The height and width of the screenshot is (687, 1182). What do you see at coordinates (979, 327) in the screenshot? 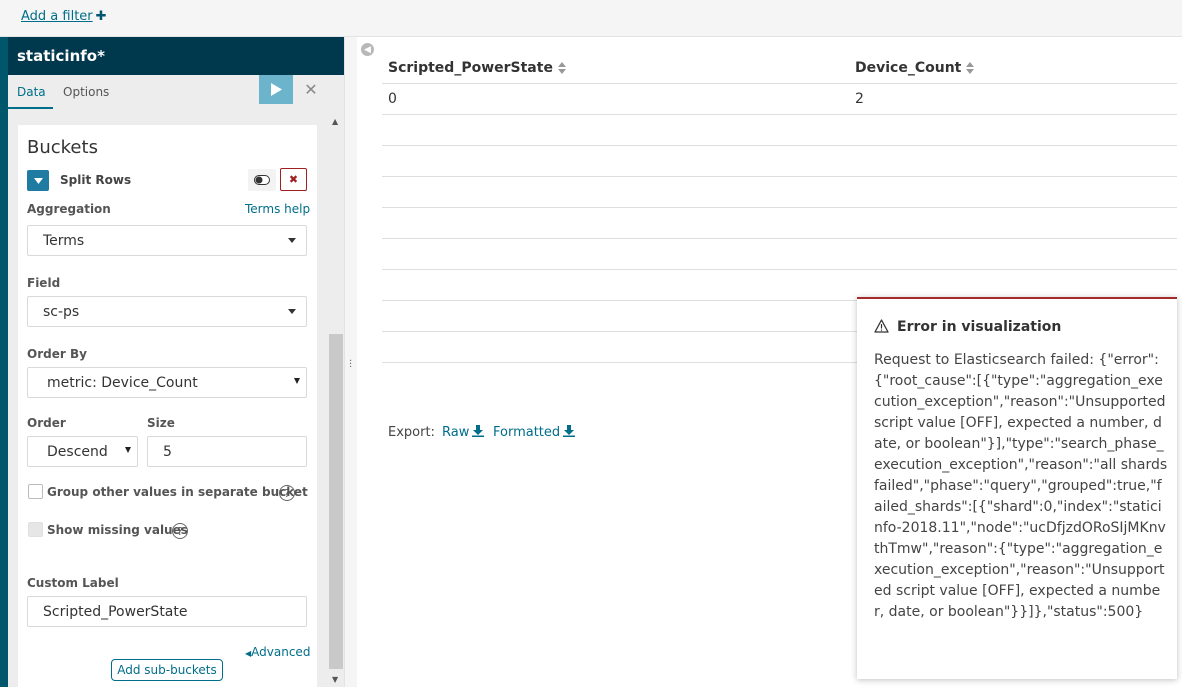
I see `error-title-text: Error in visualization` at bounding box center [979, 327].